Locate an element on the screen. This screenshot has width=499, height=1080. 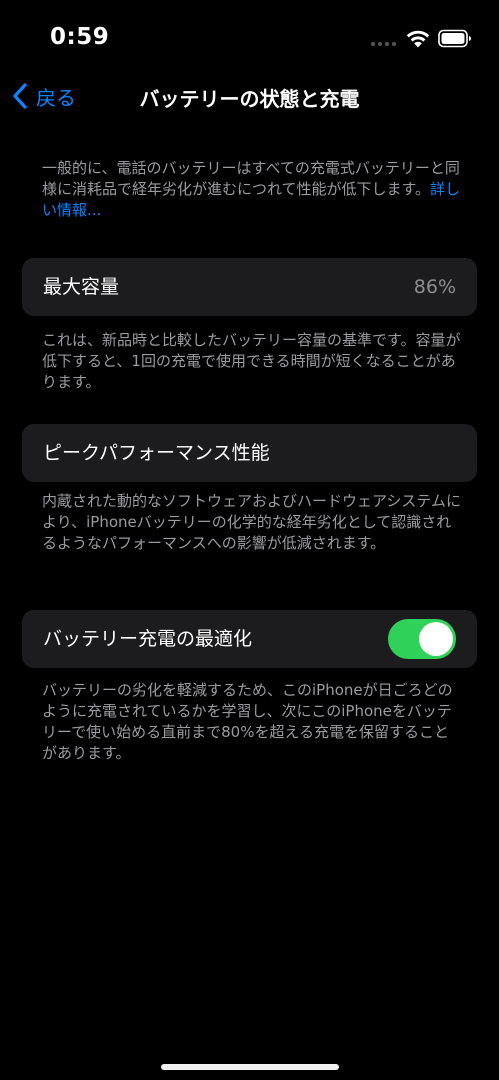
peak-performance-row: ピークパフォーマンス性能 is located at coordinates (249, 453).